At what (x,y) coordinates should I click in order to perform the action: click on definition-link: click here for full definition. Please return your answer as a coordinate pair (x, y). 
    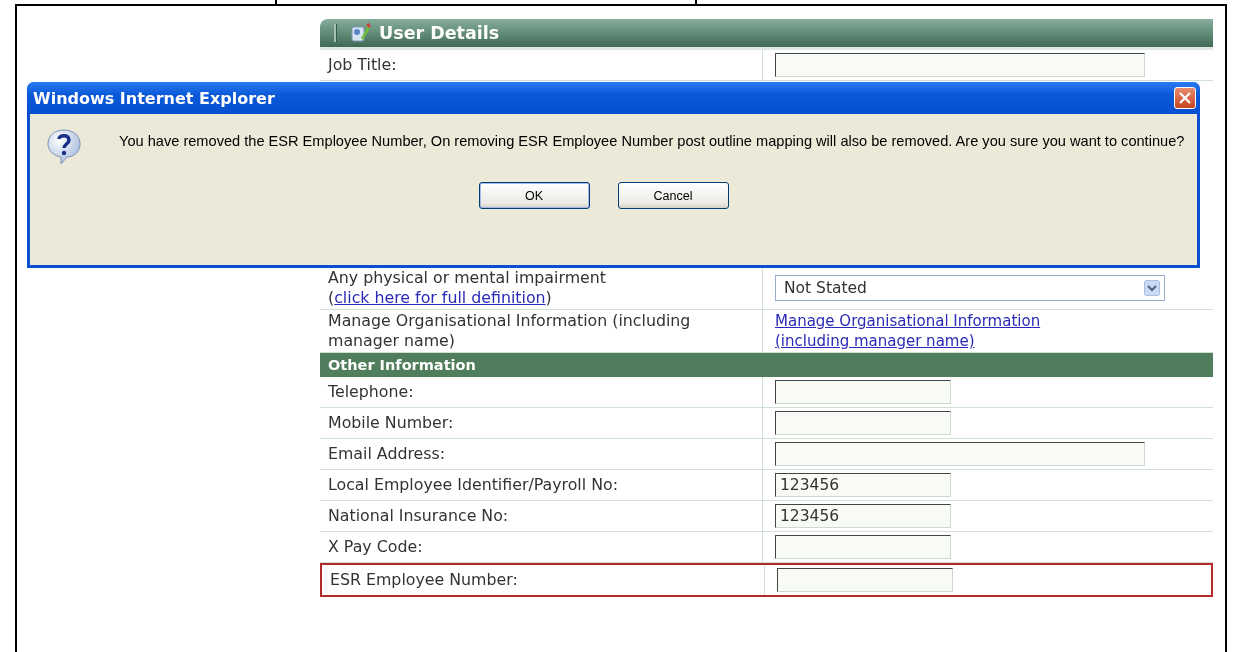
    Looking at the image, I should click on (440, 297).